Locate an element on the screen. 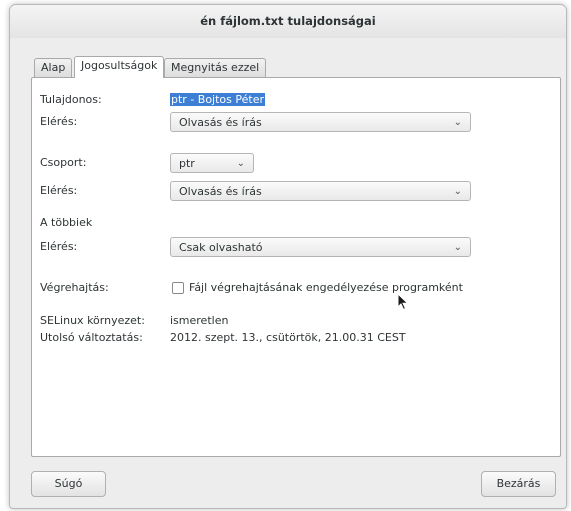 The image size is (571, 511). others-access-value: Csak olvasható is located at coordinates (221, 247).